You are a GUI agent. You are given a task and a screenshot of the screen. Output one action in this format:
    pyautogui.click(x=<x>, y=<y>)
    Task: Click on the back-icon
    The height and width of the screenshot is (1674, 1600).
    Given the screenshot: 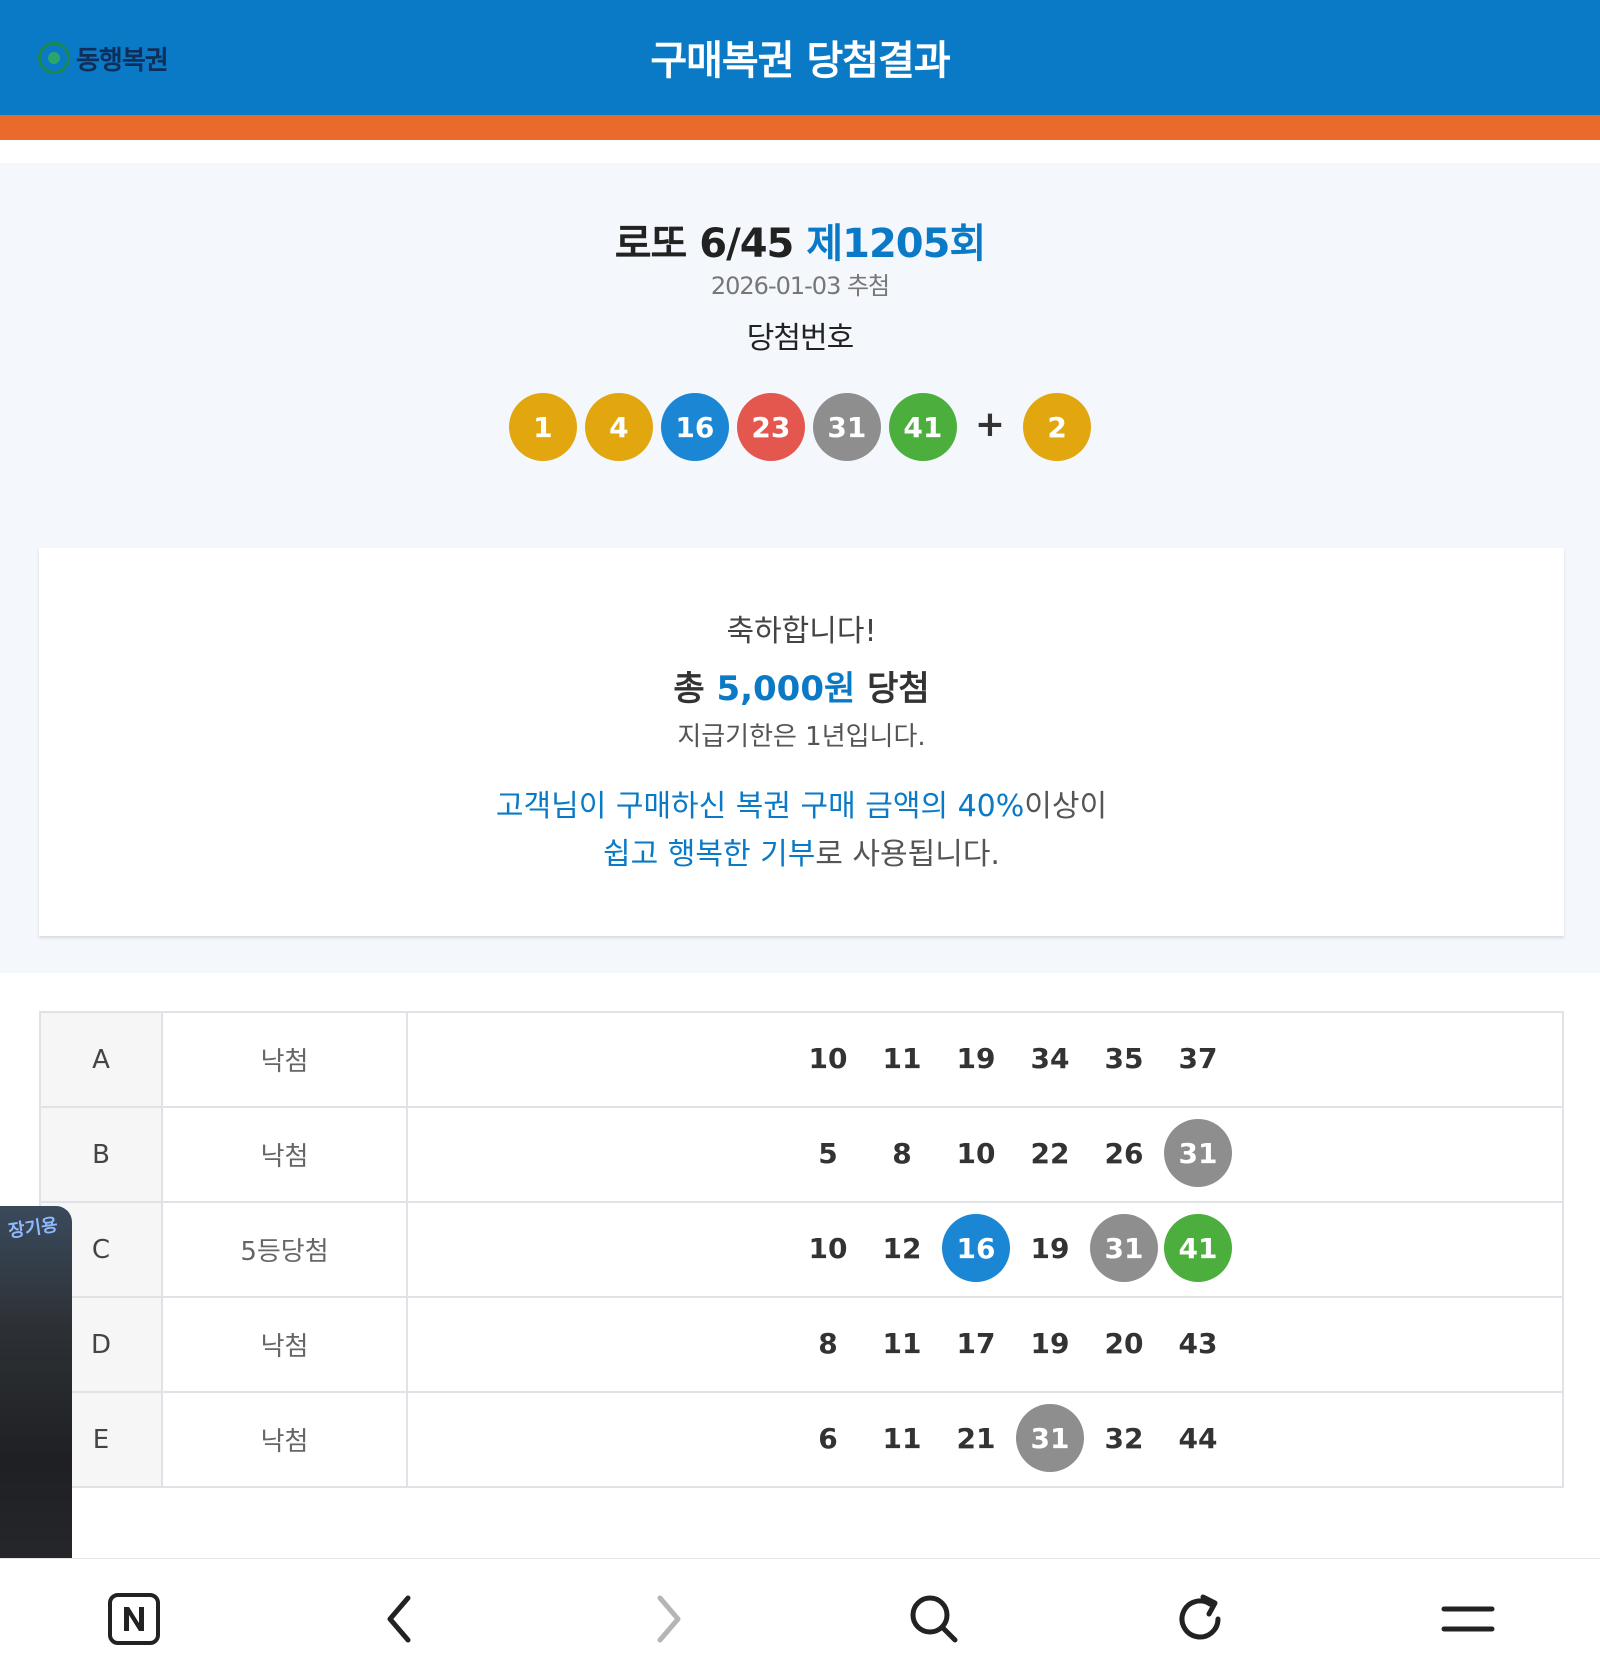 What is the action you would take?
    pyautogui.click(x=399, y=1619)
    